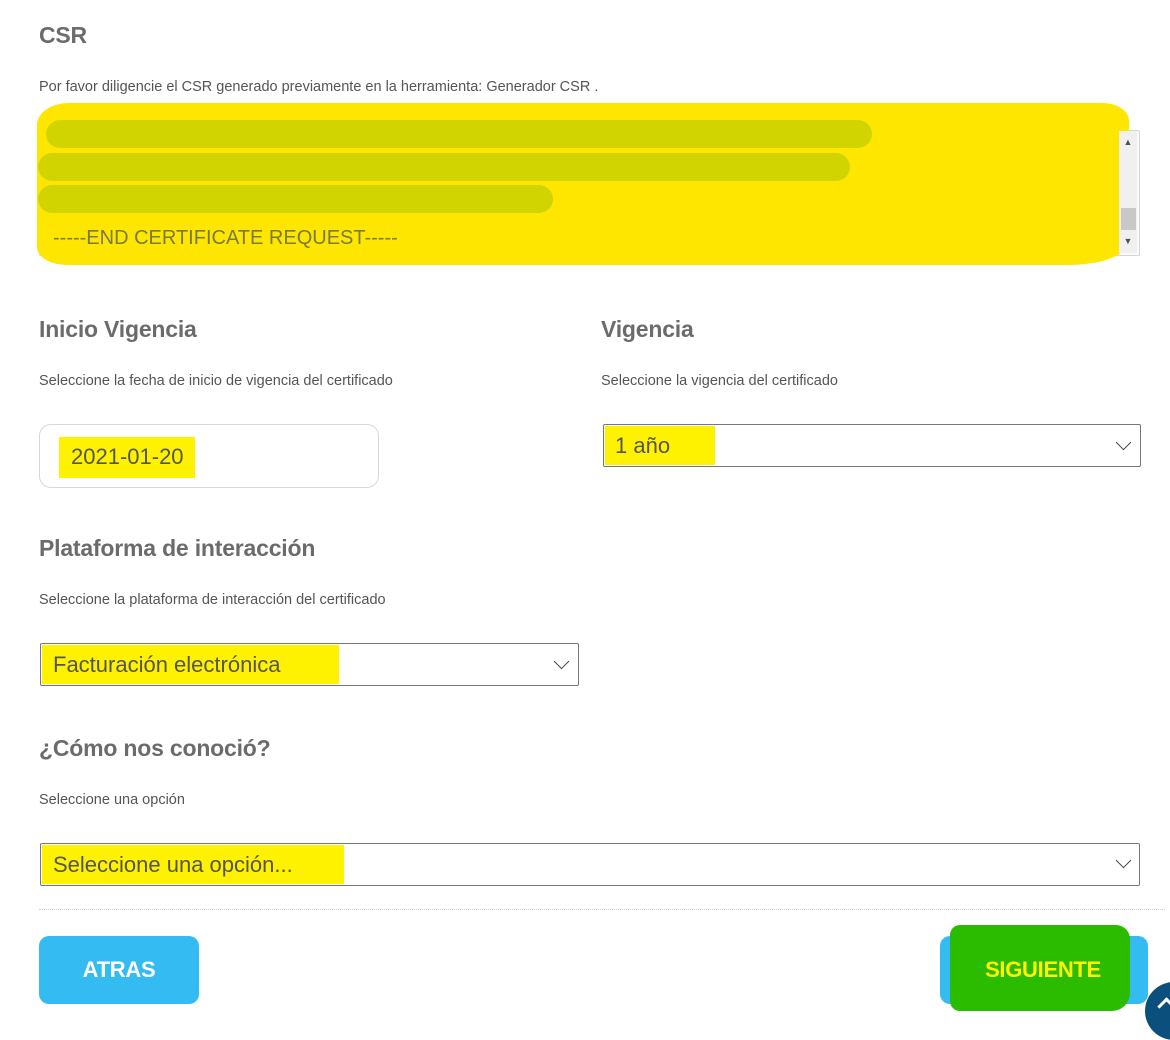 The height and width of the screenshot is (1040, 1170). I want to click on scrollbar-thumb, so click(1128, 219).